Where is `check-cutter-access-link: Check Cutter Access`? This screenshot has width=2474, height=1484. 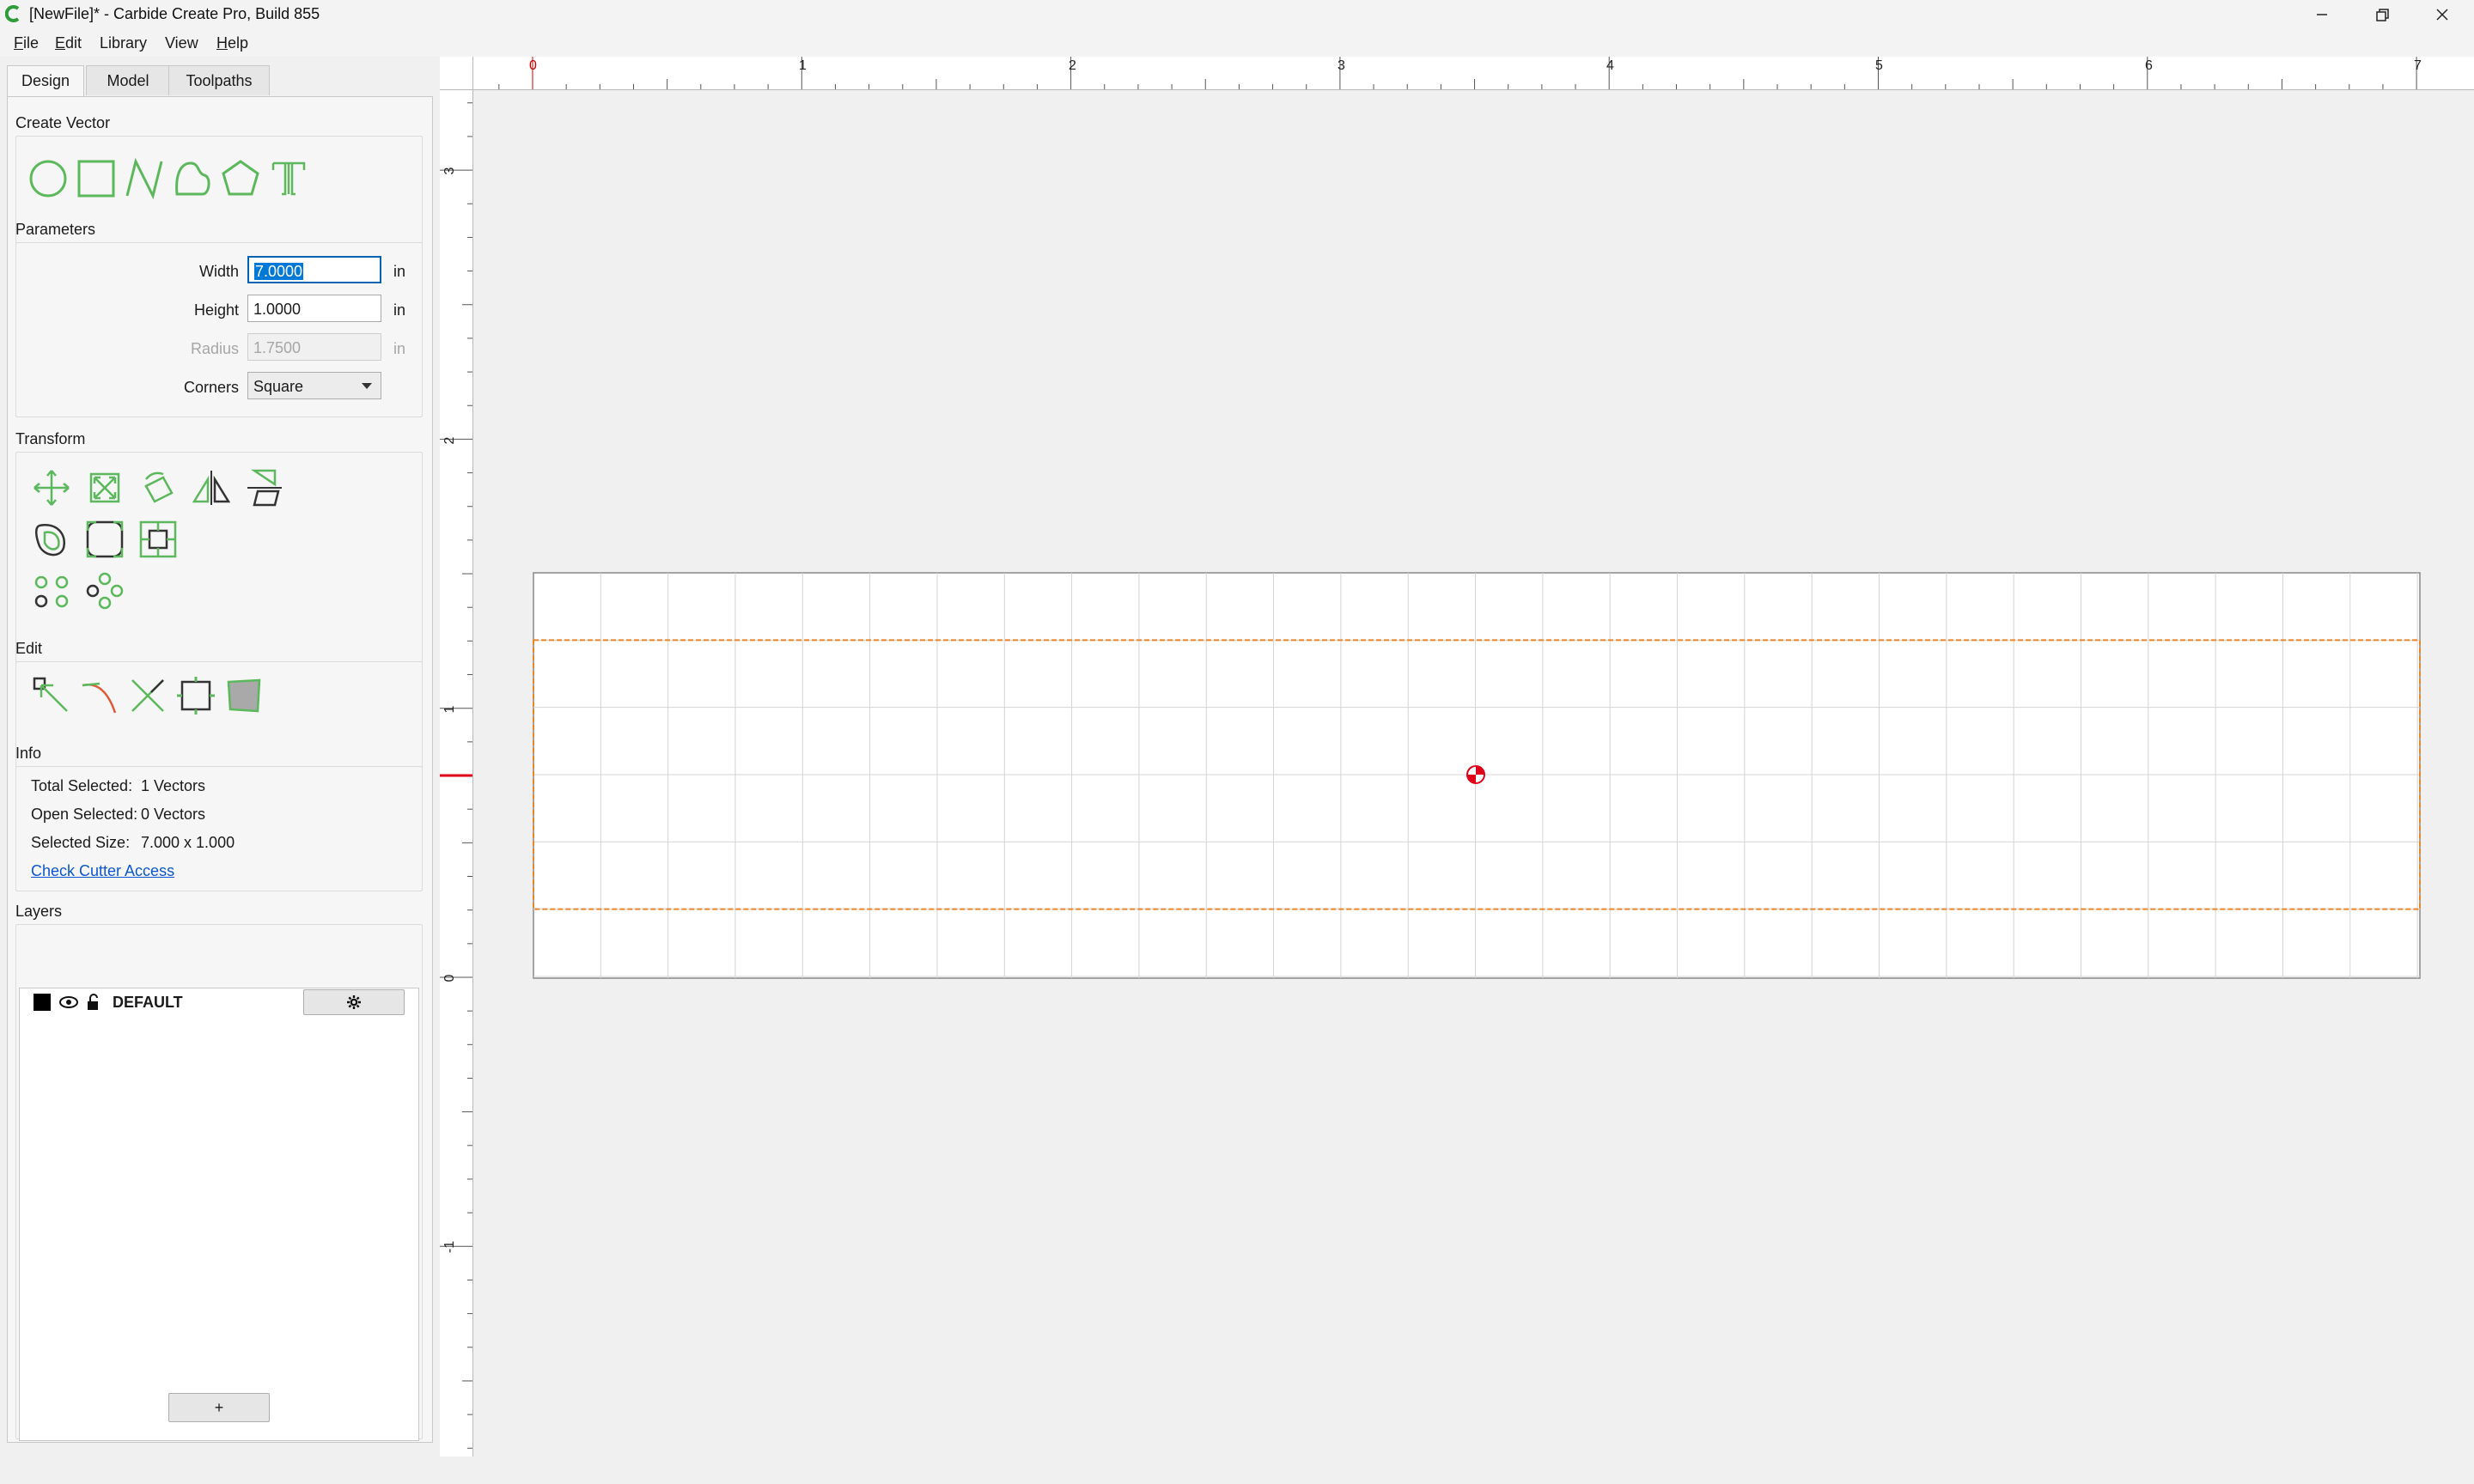
check-cutter-access-link: Check Cutter Access is located at coordinates (102, 871).